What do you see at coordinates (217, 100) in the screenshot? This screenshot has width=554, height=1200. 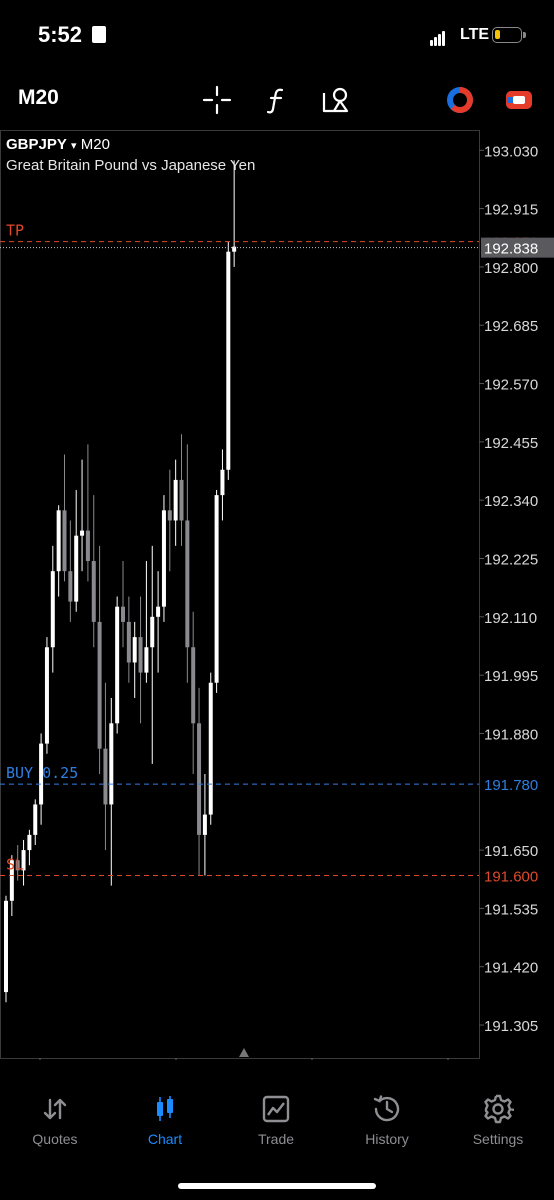 I see `crosshair-icon` at bounding box center [217, 100].